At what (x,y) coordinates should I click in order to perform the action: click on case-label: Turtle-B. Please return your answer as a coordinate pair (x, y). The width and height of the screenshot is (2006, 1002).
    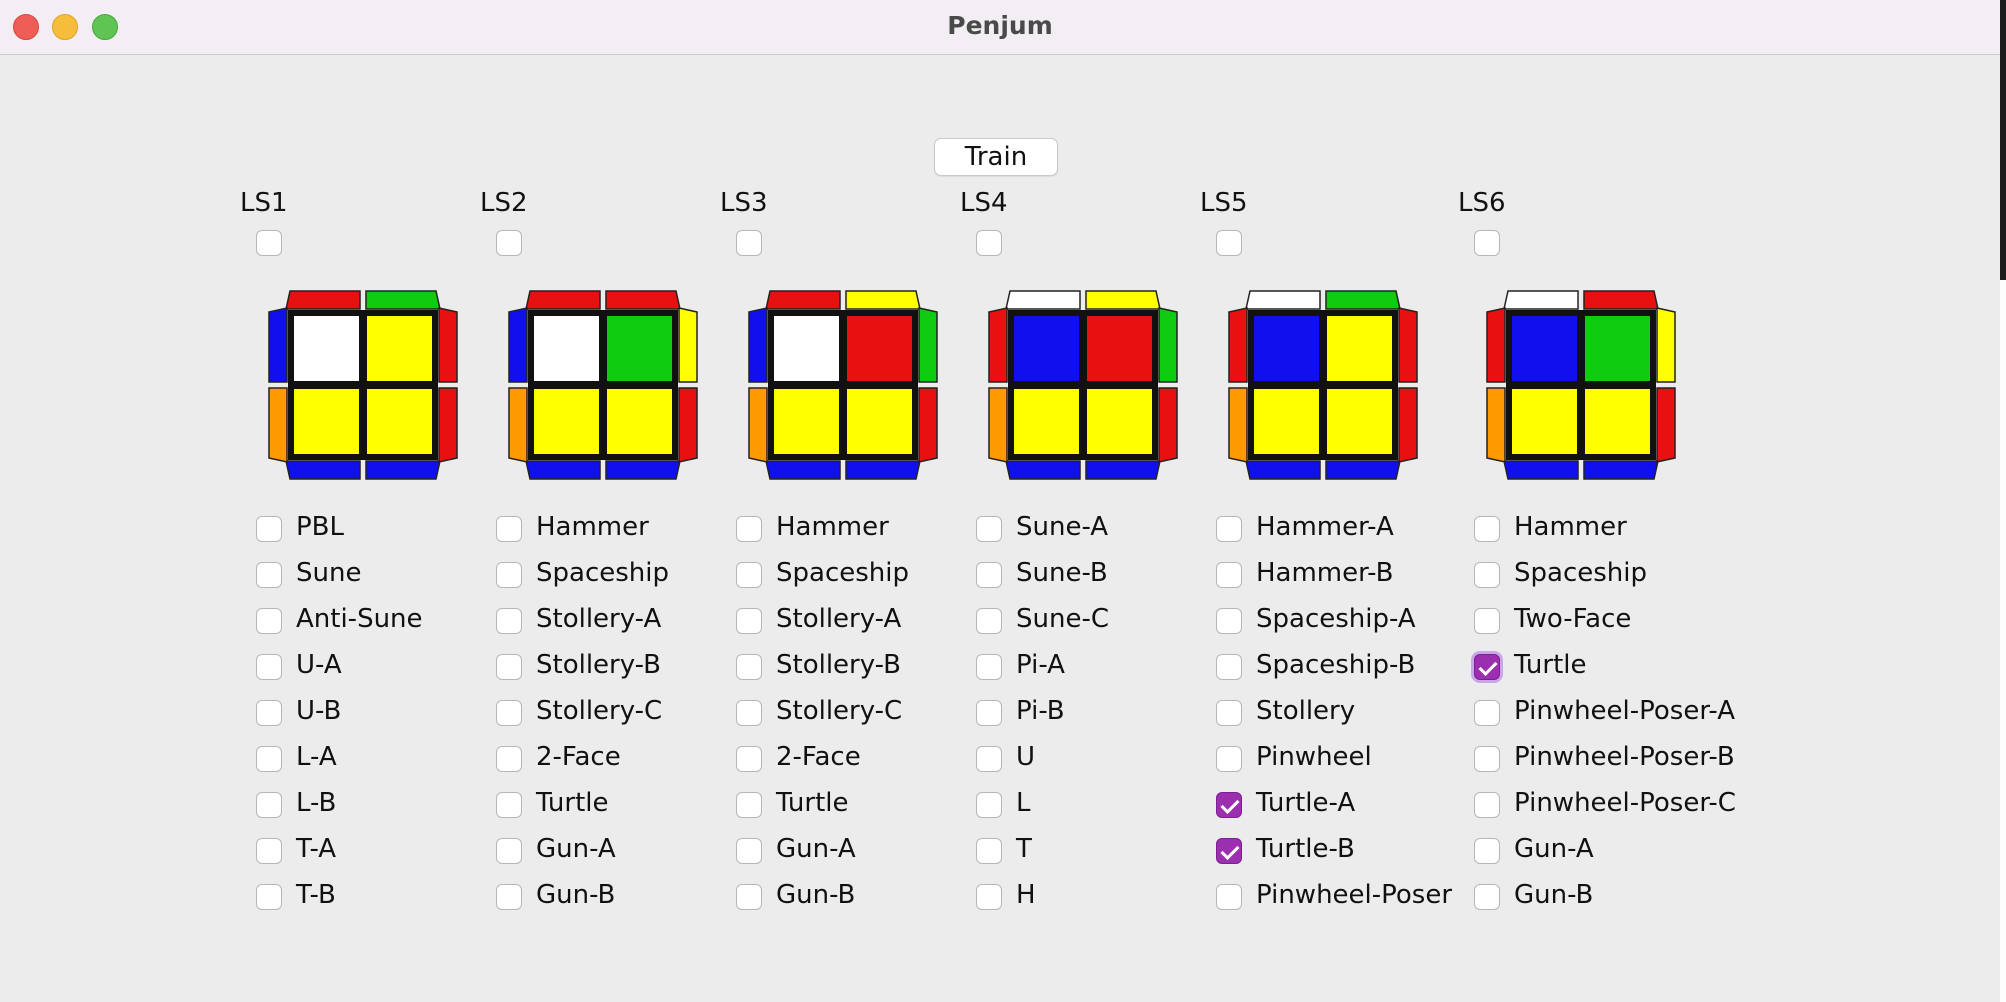
    Looking at the image, I should click on (1305, 849).